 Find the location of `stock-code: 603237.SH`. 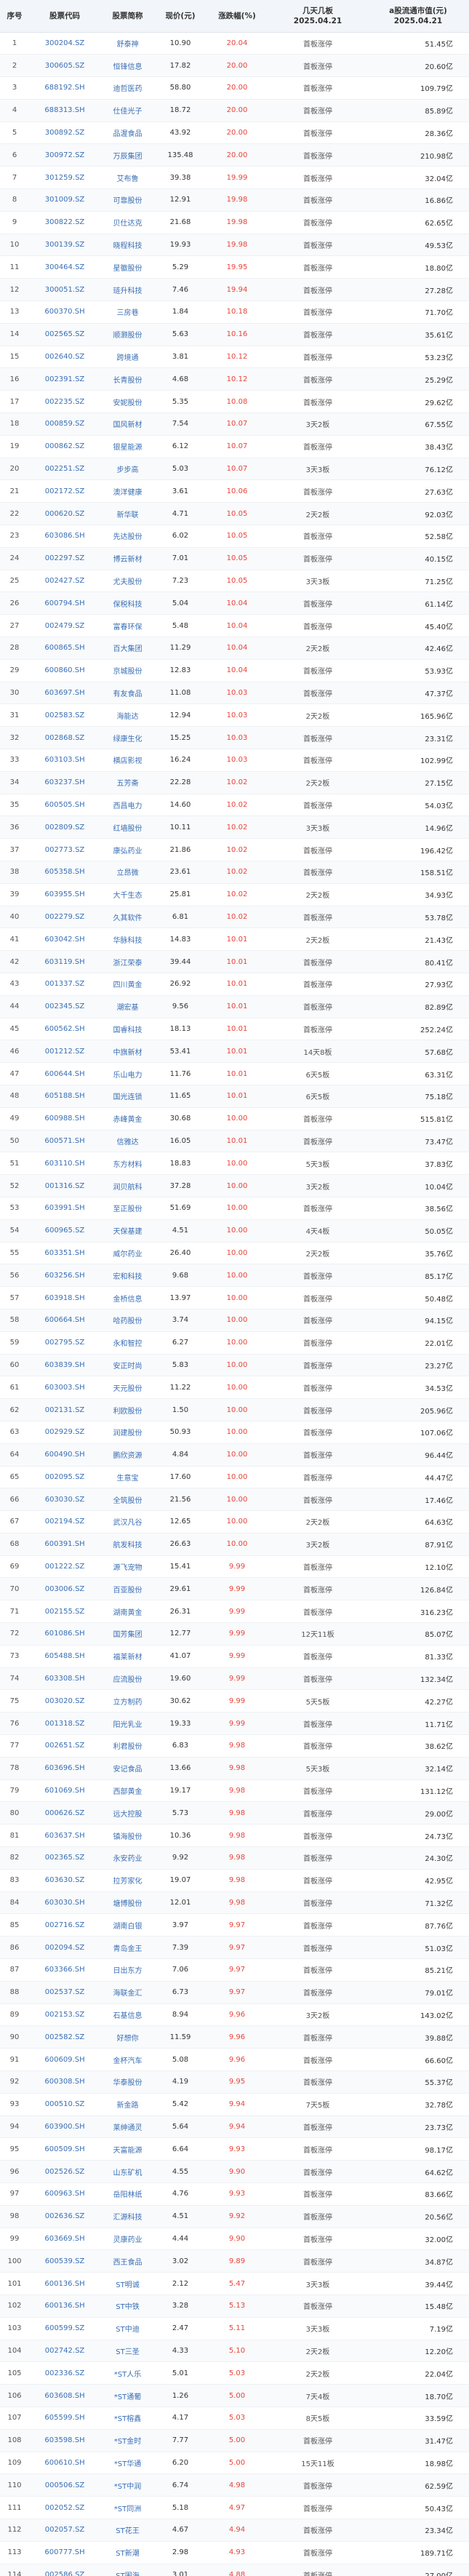

stock-code: 603237.SH is located at coordinates (64, 782).